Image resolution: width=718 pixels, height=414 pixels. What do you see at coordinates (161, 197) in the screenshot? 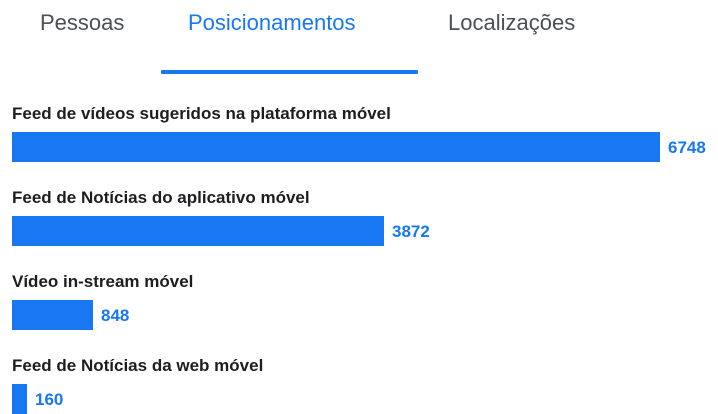
I see `bar-category-label: Feed de Notícias do aplicativo móvel` at bounding box center [161, 197].